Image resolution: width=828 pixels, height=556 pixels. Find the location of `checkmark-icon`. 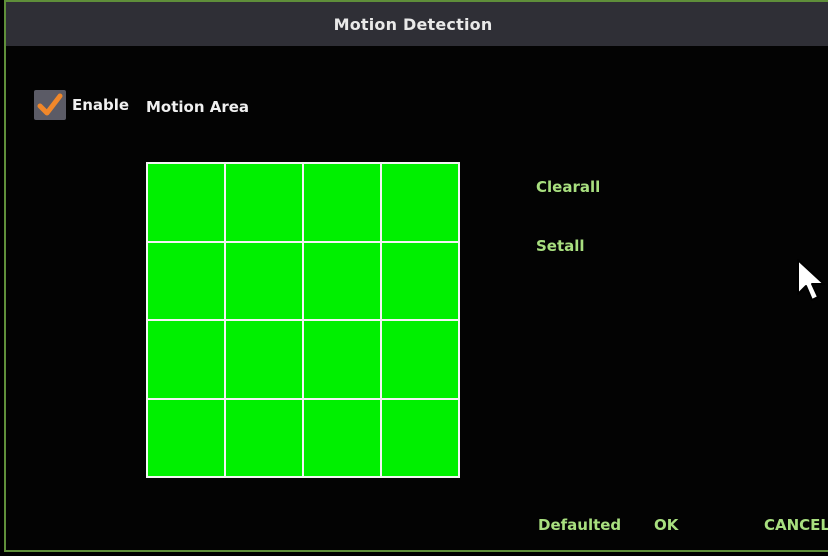

checkmark-icon is located at coordinates (50, 104).